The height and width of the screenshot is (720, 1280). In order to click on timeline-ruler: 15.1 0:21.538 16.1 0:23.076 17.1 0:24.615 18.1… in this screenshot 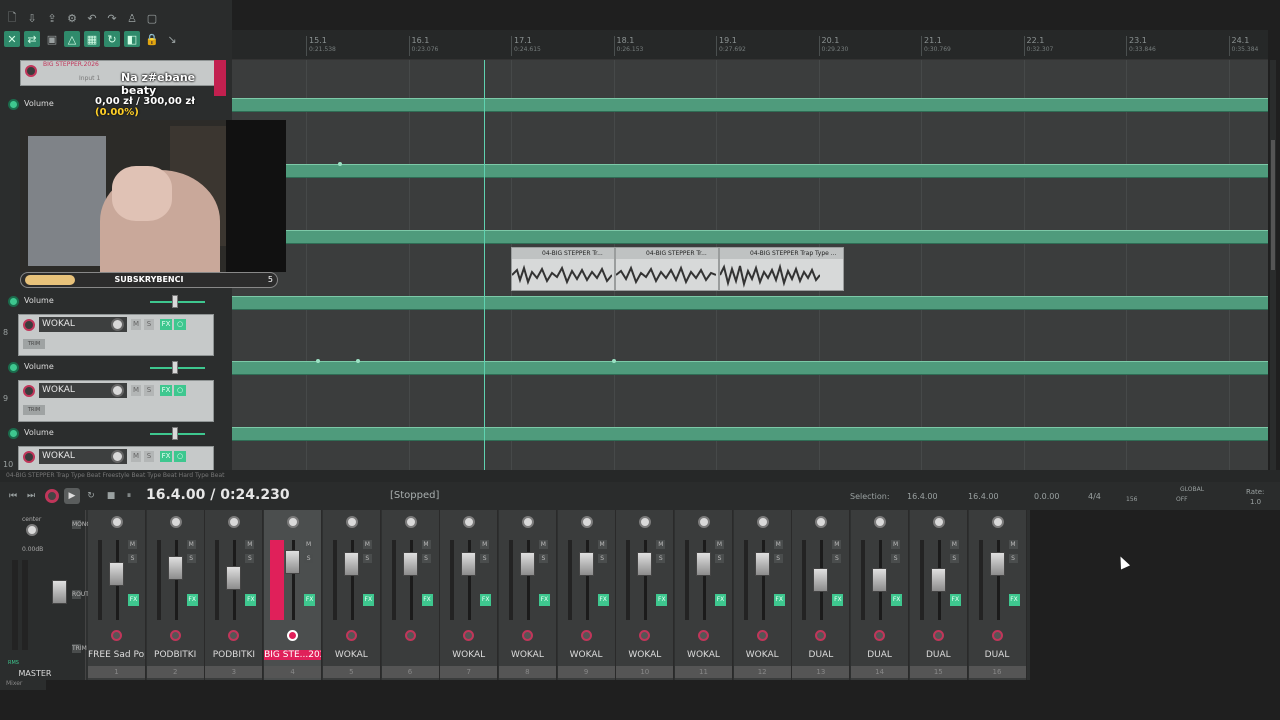, I will do `click(750, 45)`.